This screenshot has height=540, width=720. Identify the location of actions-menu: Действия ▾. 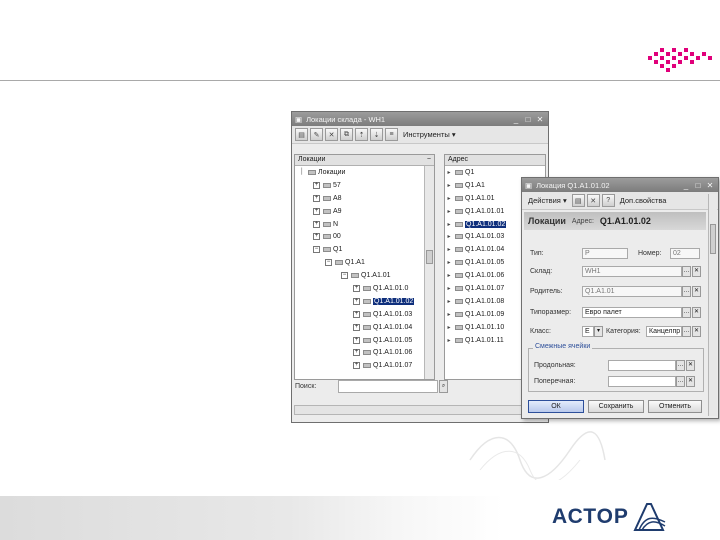
(547, 200).